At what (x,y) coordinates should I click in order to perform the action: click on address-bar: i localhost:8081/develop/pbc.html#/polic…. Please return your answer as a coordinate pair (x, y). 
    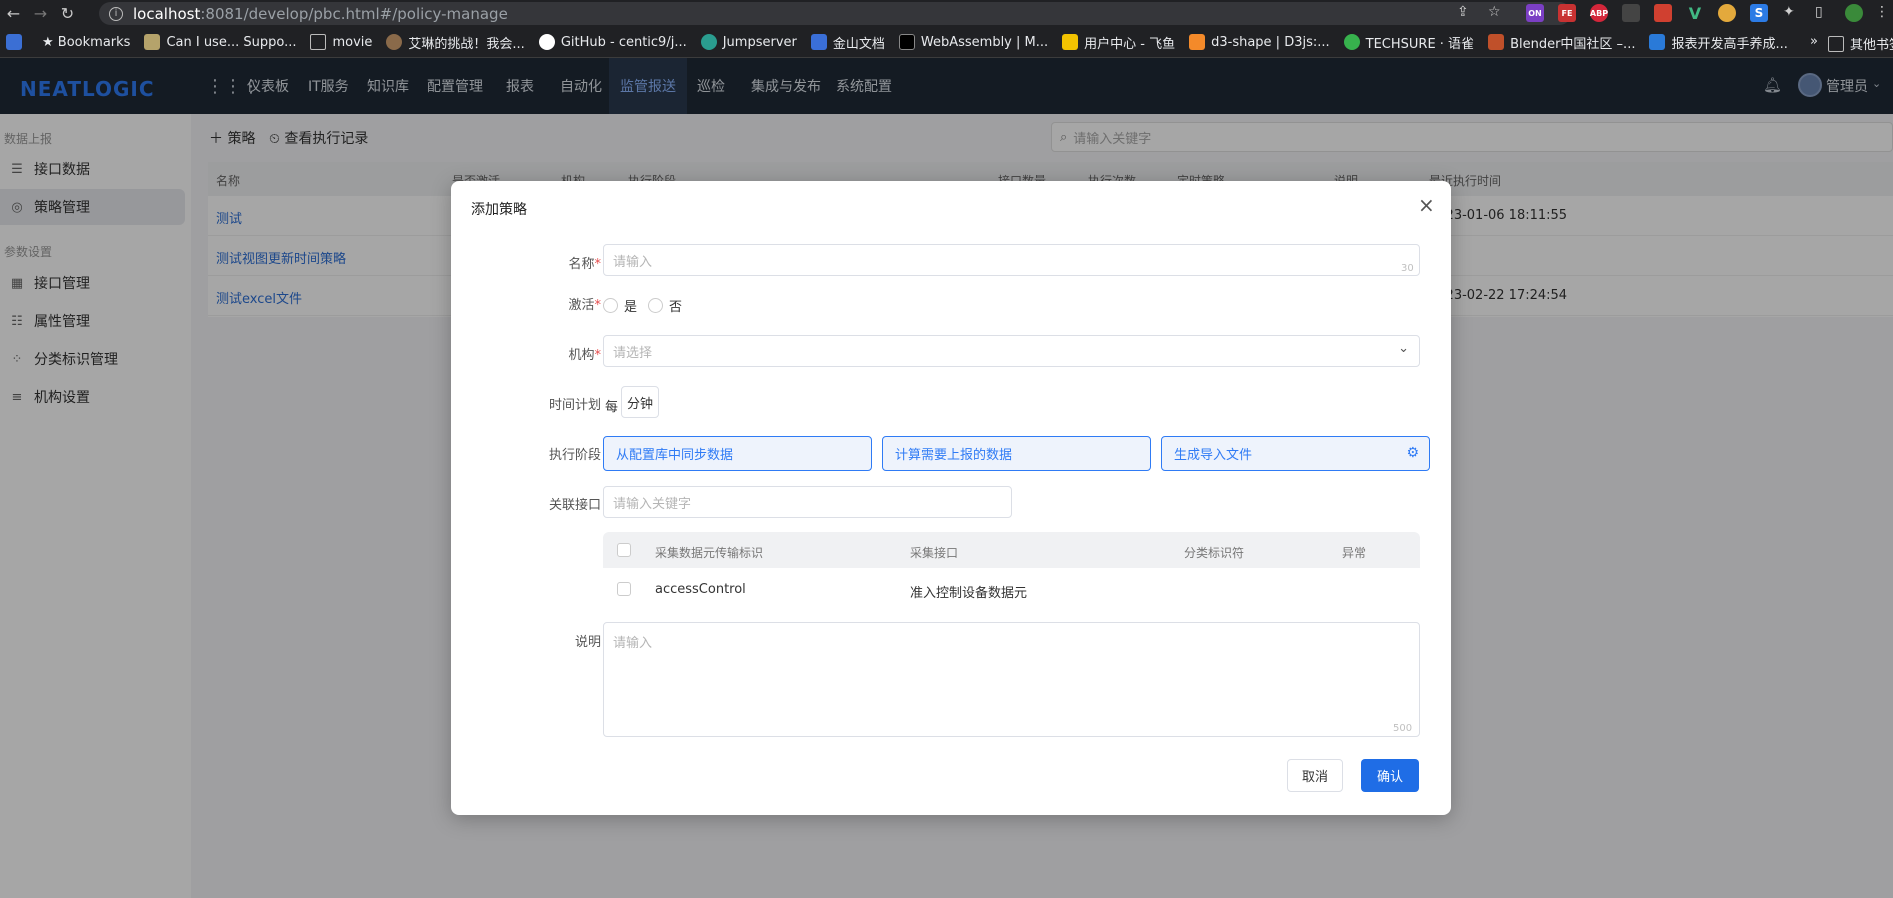
    Looking at the image, I should click on (835, 13).